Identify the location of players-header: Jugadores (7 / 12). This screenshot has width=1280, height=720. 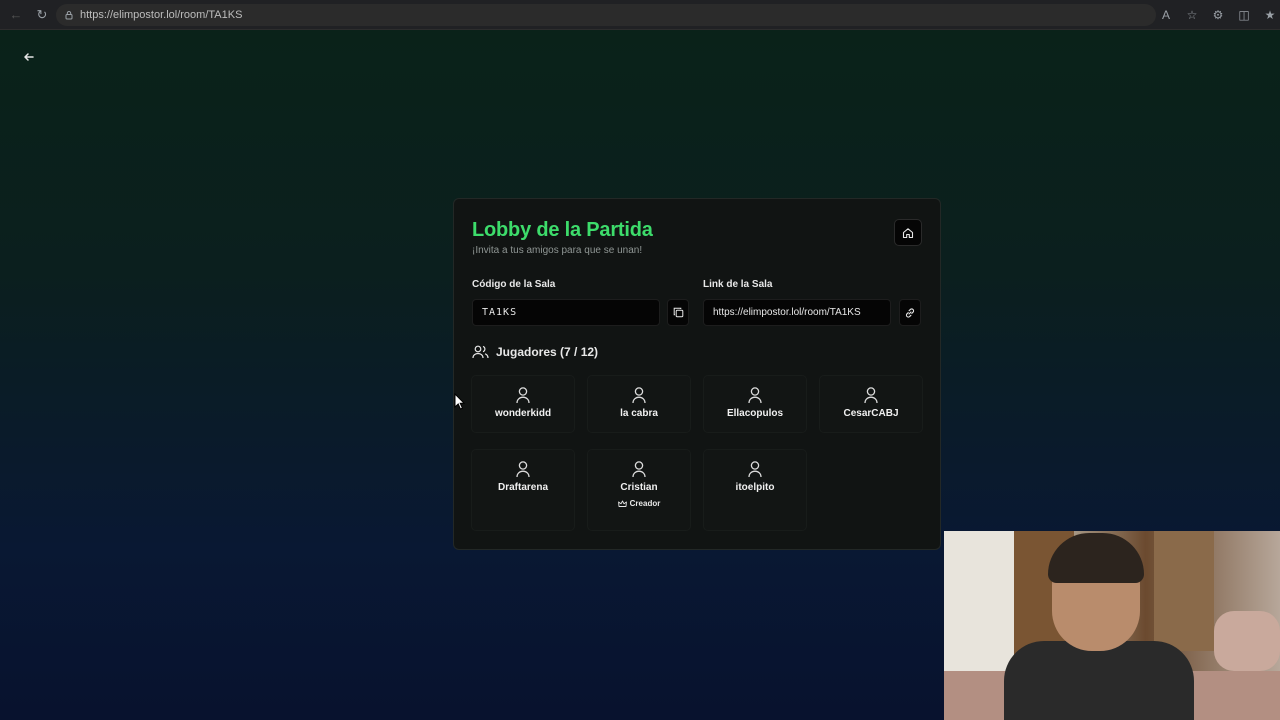
(535, 352).